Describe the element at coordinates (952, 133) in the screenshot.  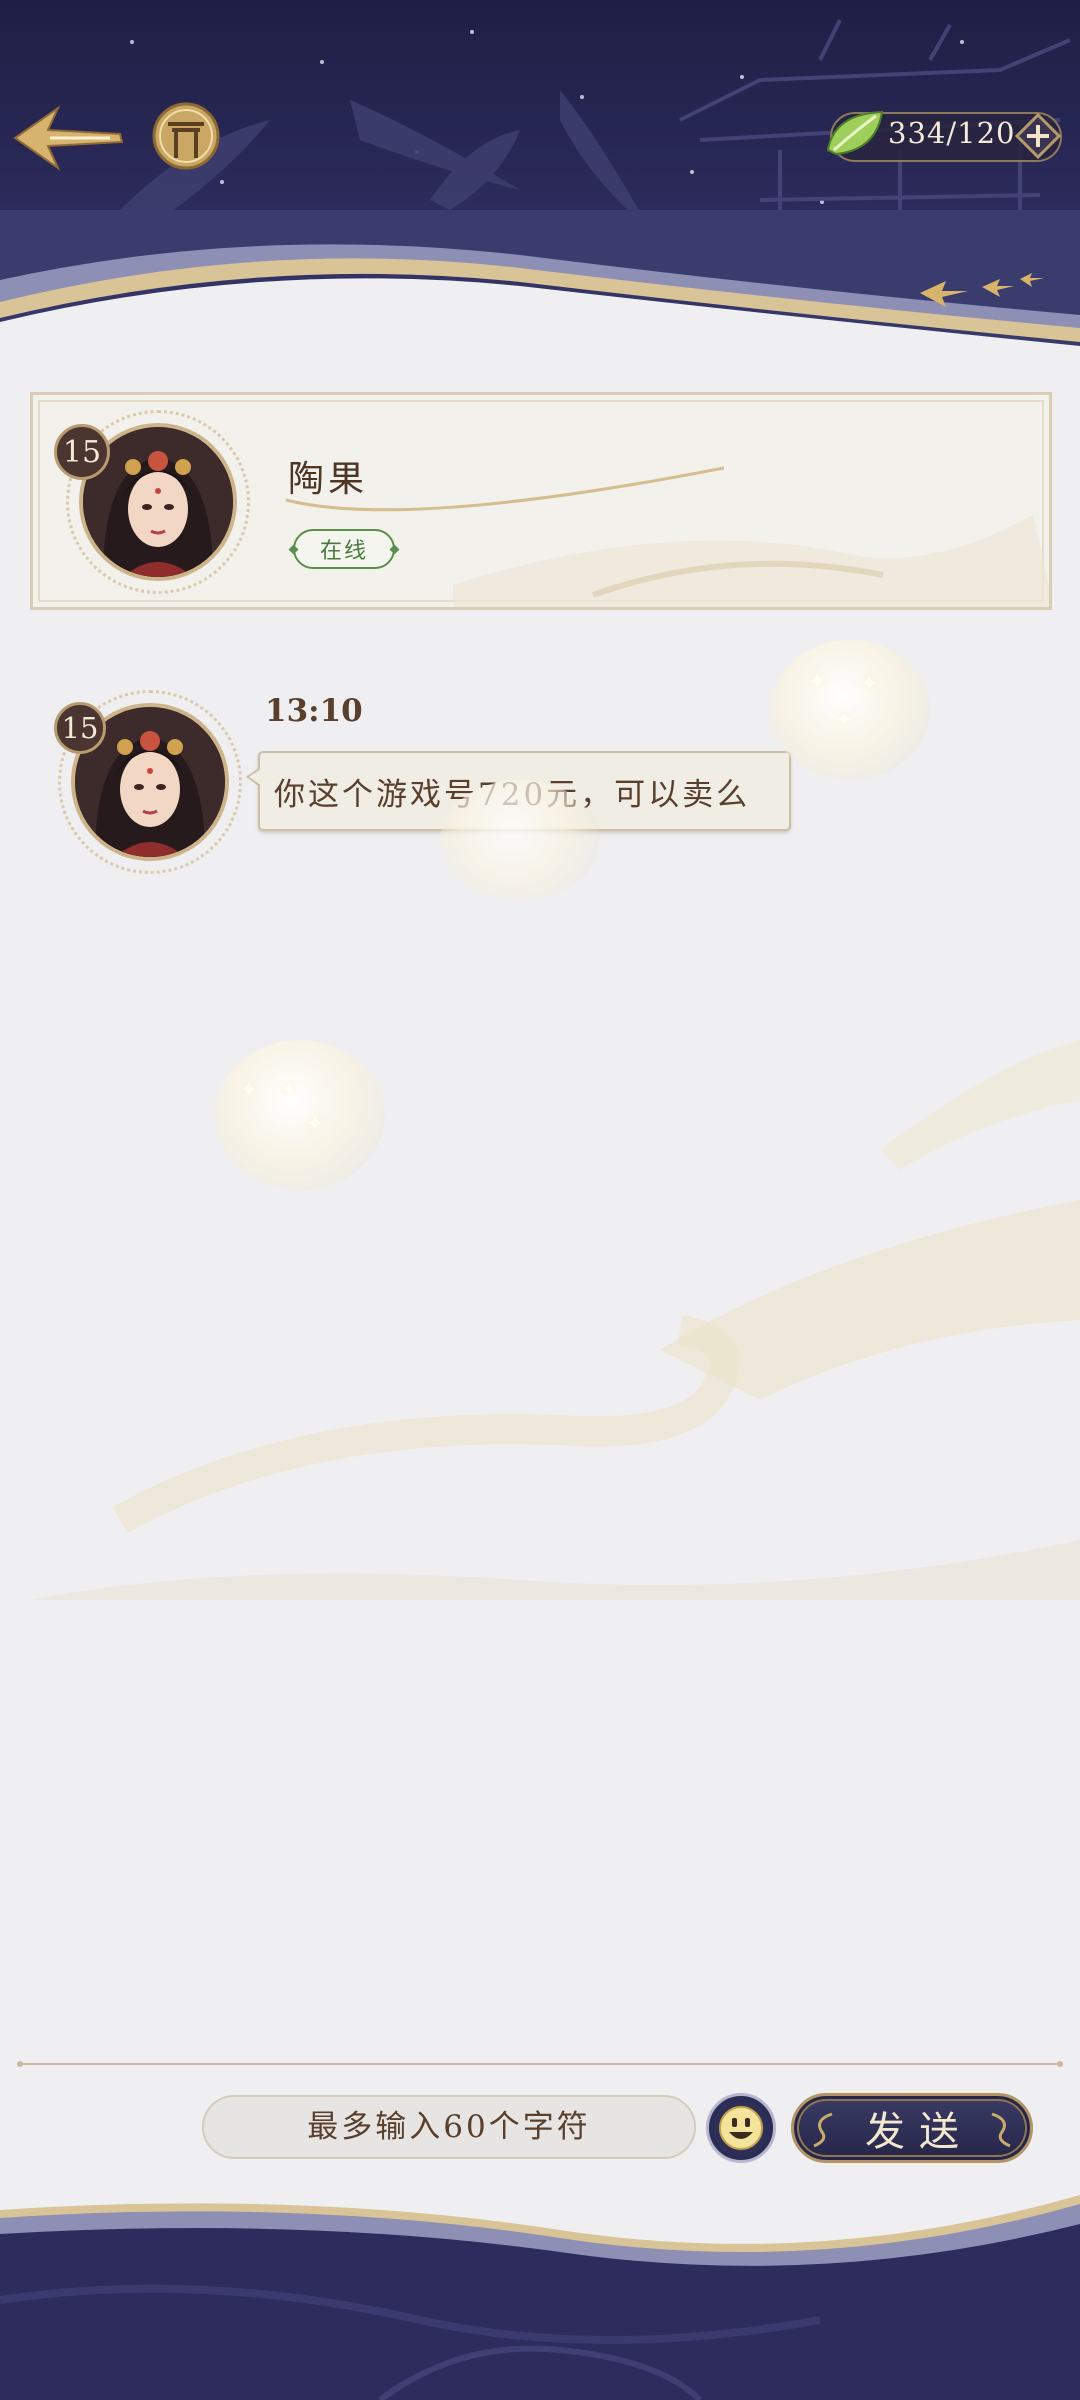
I see `currency-value: 334/120` at that location.